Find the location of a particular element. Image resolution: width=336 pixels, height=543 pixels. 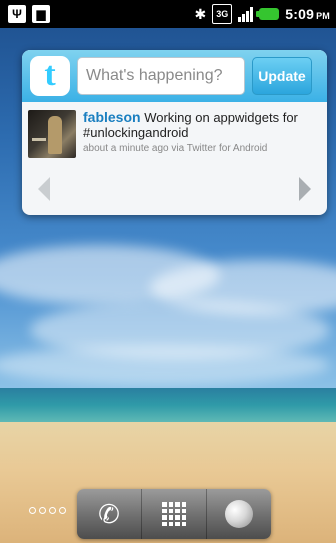

app-launcher-button is located at coordinates (174, 514).